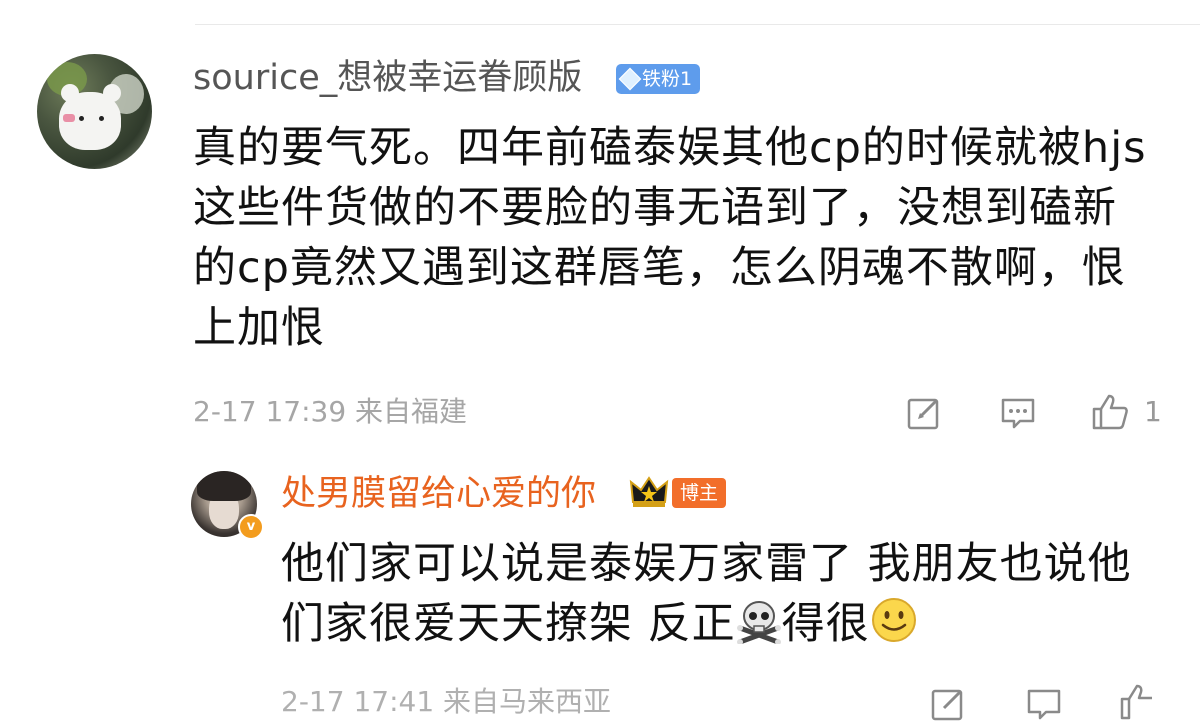 The image size is (1200, 722). What do you see at coordinates (667, 79) in the screenshot?
I see `fan-badge-label: 铁粉1` at bounding box center [667, 79].